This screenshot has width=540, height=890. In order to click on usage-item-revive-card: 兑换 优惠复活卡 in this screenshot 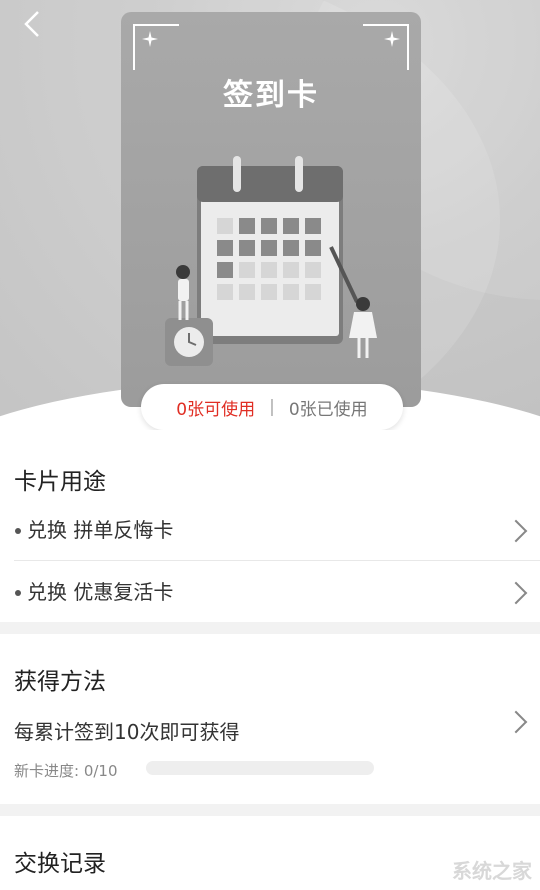, I will do `click(270, 592)`.